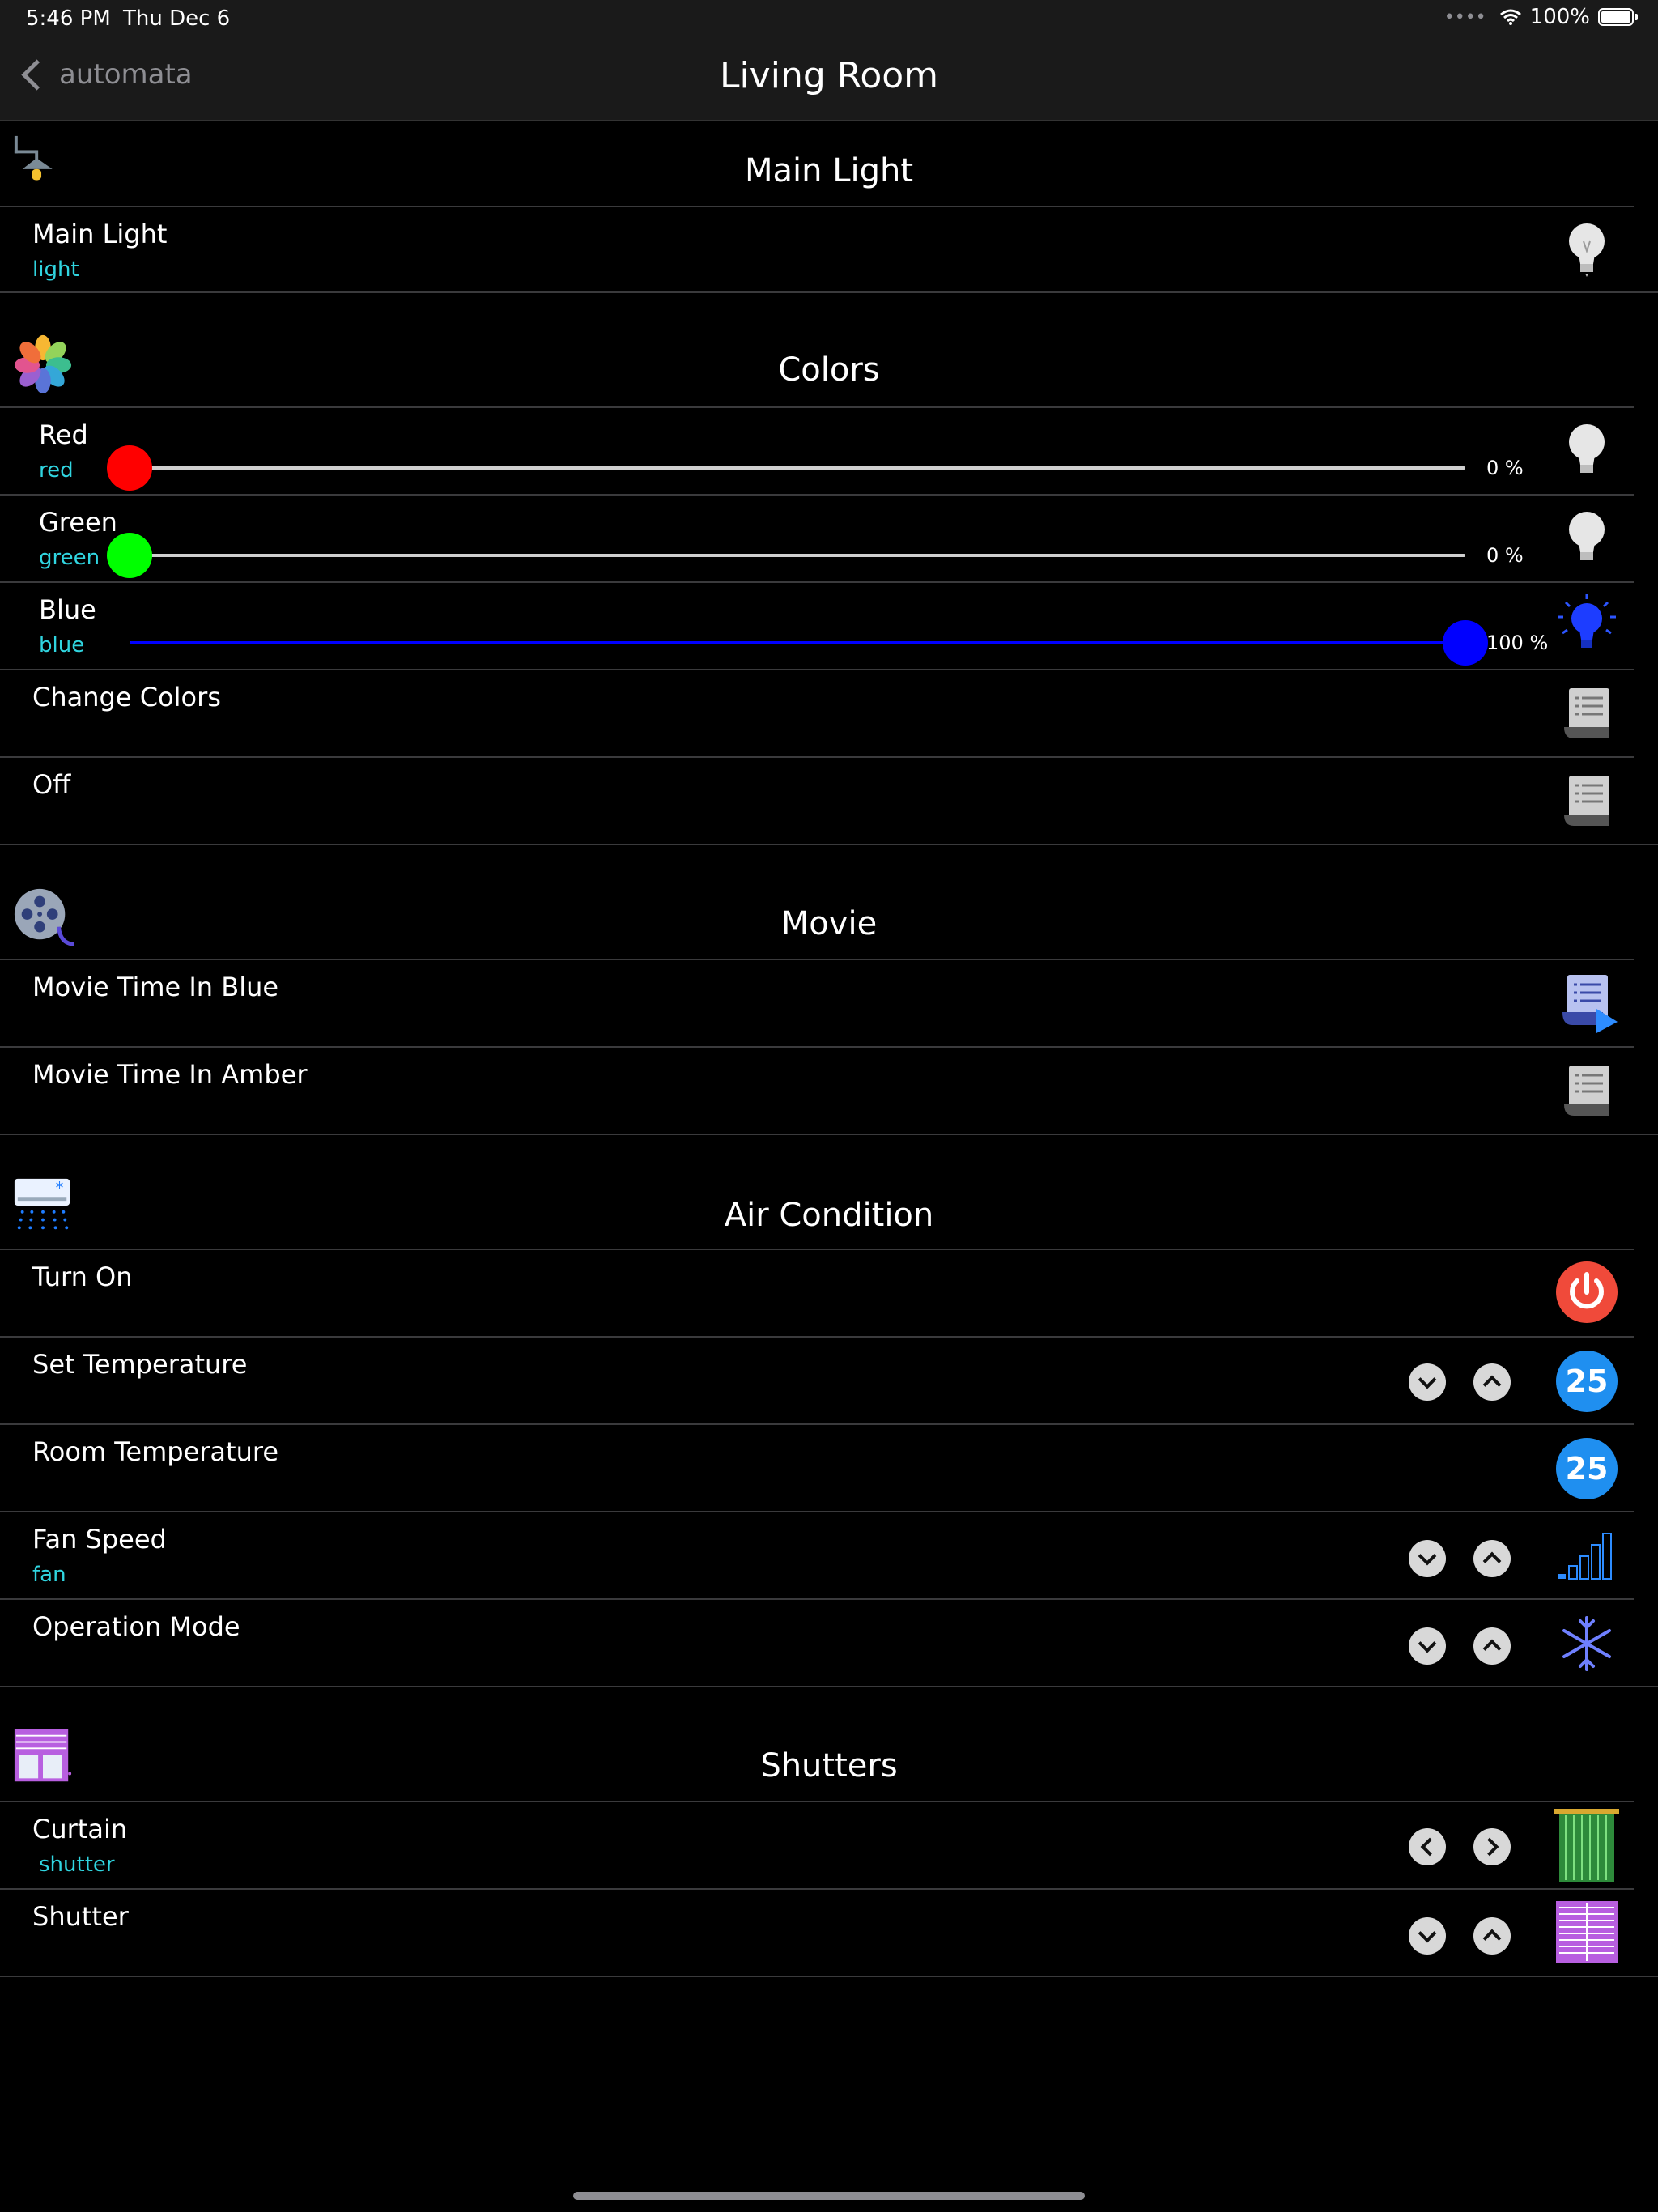 This screenshot has width=1658, height=2212. I want to click on row-fan-speed: Fan Speed fan, so click(817, 1555).